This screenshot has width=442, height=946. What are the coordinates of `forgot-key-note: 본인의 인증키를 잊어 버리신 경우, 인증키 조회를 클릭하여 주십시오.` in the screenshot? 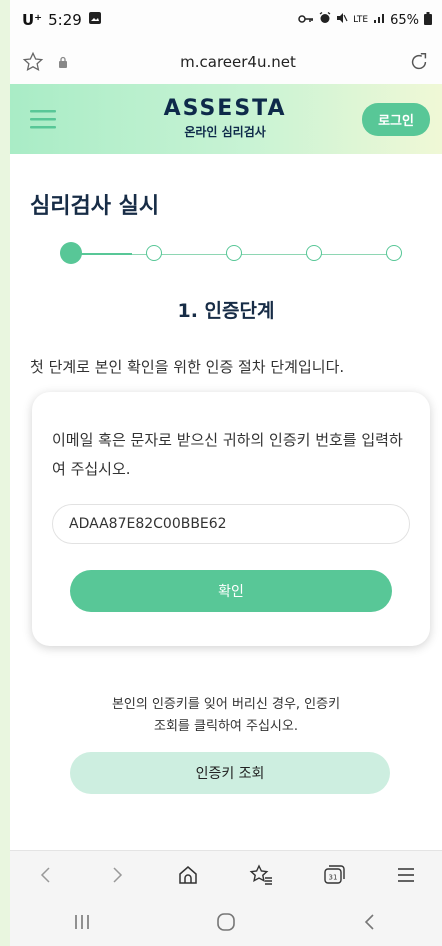 It's located at (226, 716).